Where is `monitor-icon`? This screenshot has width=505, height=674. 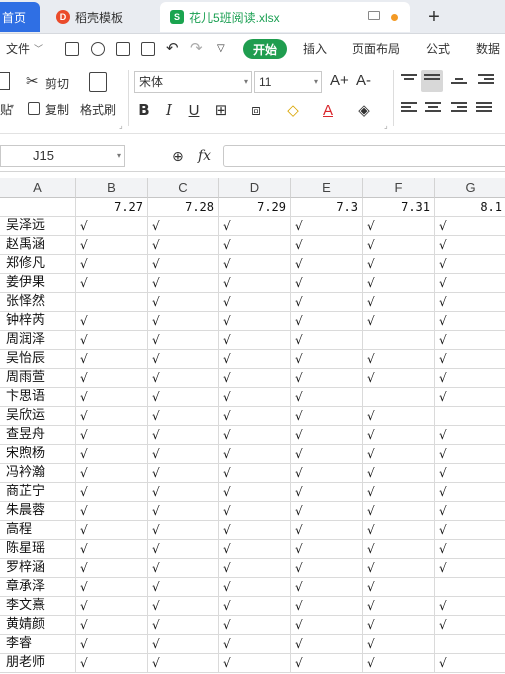 monitor-icon is located at coordinates (374, 15).